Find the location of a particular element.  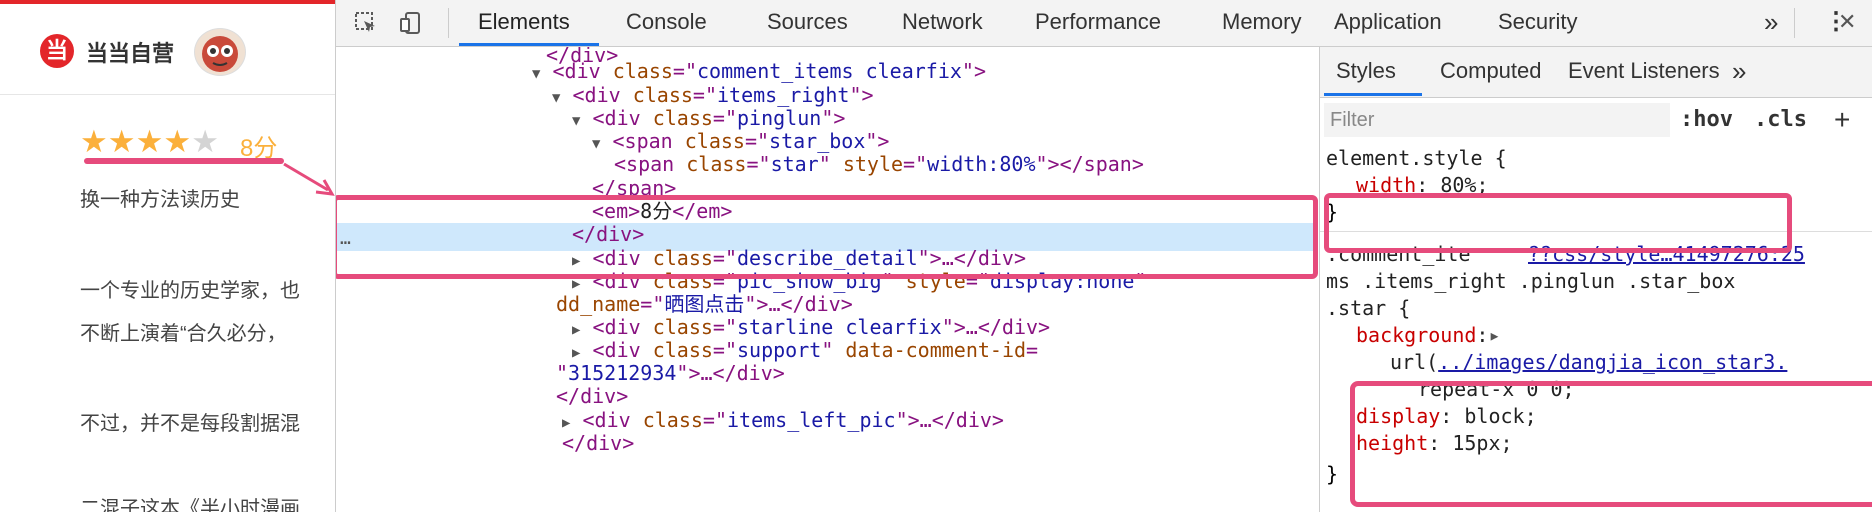

dom-token: data-comment-id is located at coordinates (936, 350).